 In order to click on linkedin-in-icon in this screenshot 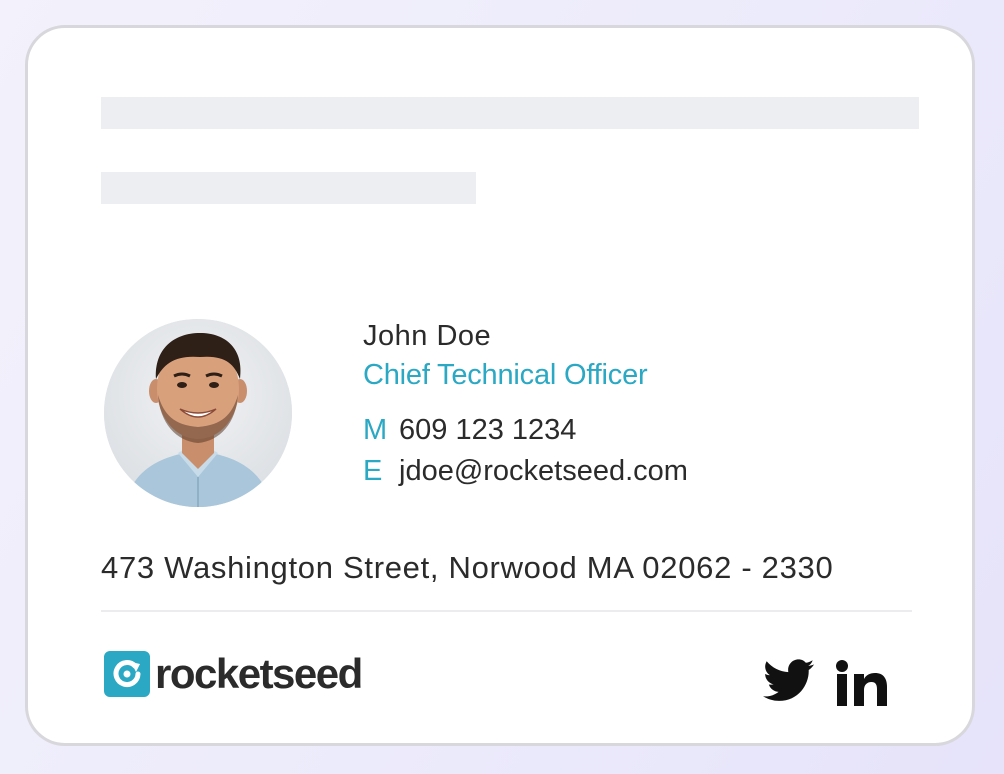, I will do `click(862, 684)`.